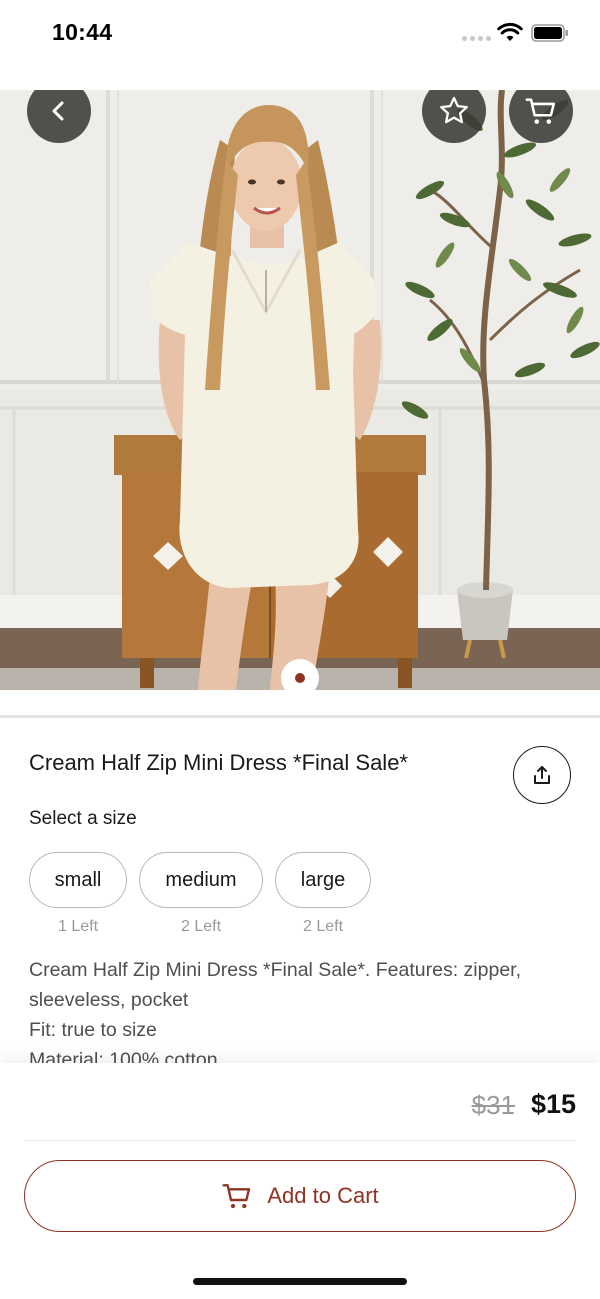 This screenshot has height=1299, width=600. Describe the element at coordinates (549, 33) in the screenshot. I see `battery-icon` at that location.